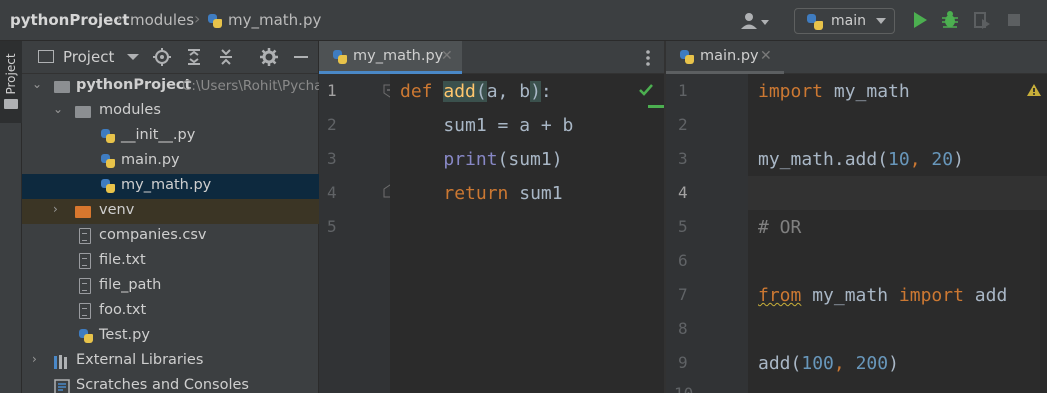 The image size is (1047, 393). I want to click on tab-main: main.py ✕, so click(725, 57).